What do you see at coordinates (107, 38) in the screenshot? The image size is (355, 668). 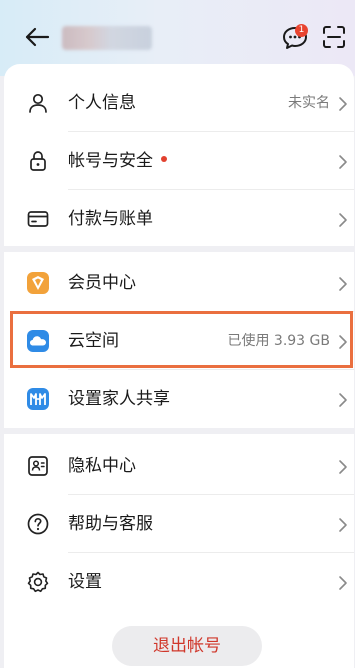 I see `account-name-redacted` at bounding box center [107, 38].